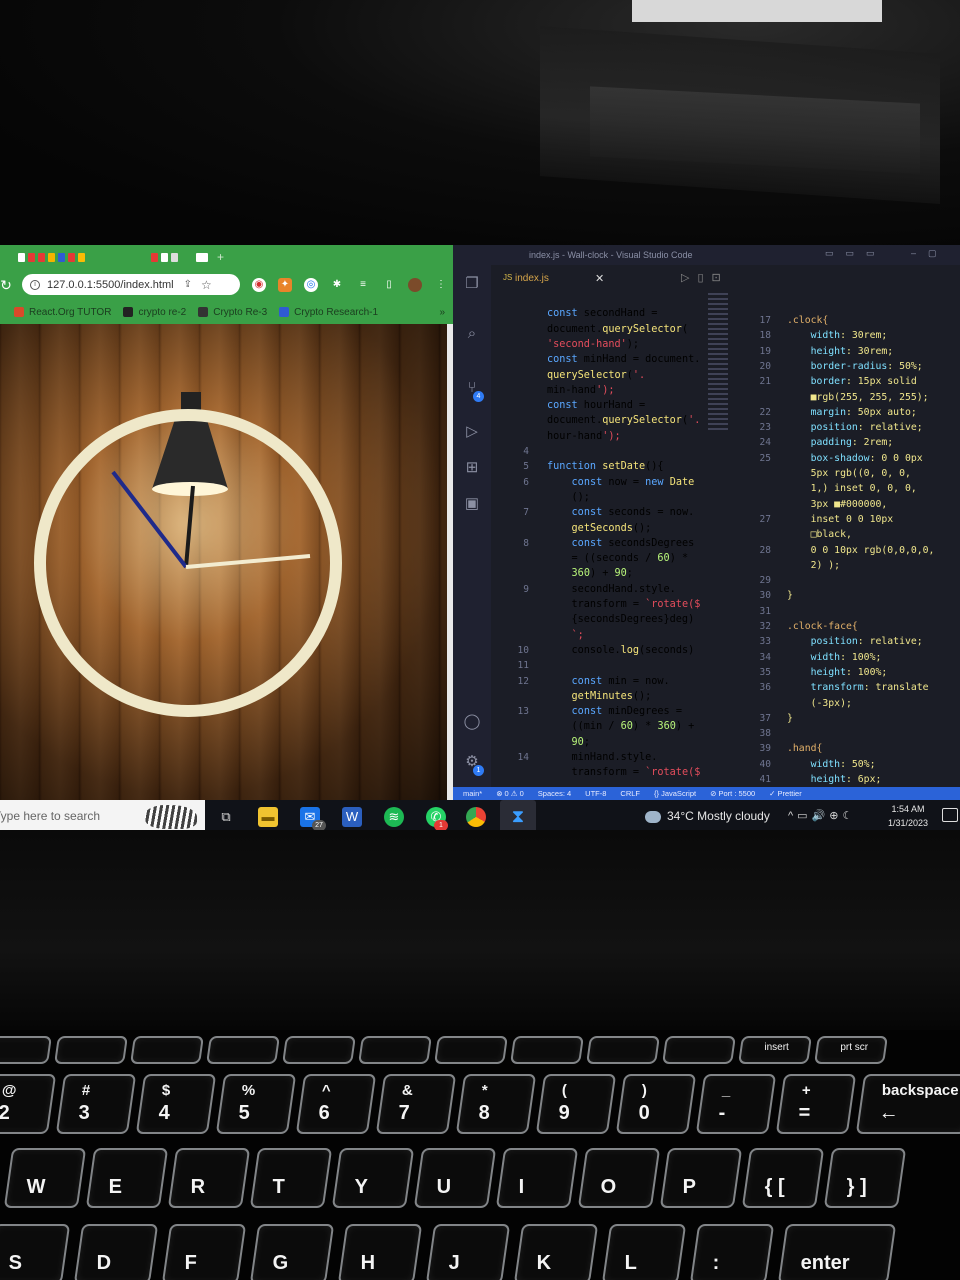  Describe the element at coordinates (102, 816) in the screenshot. I see `taskbar-search: Type here to search` at that location.